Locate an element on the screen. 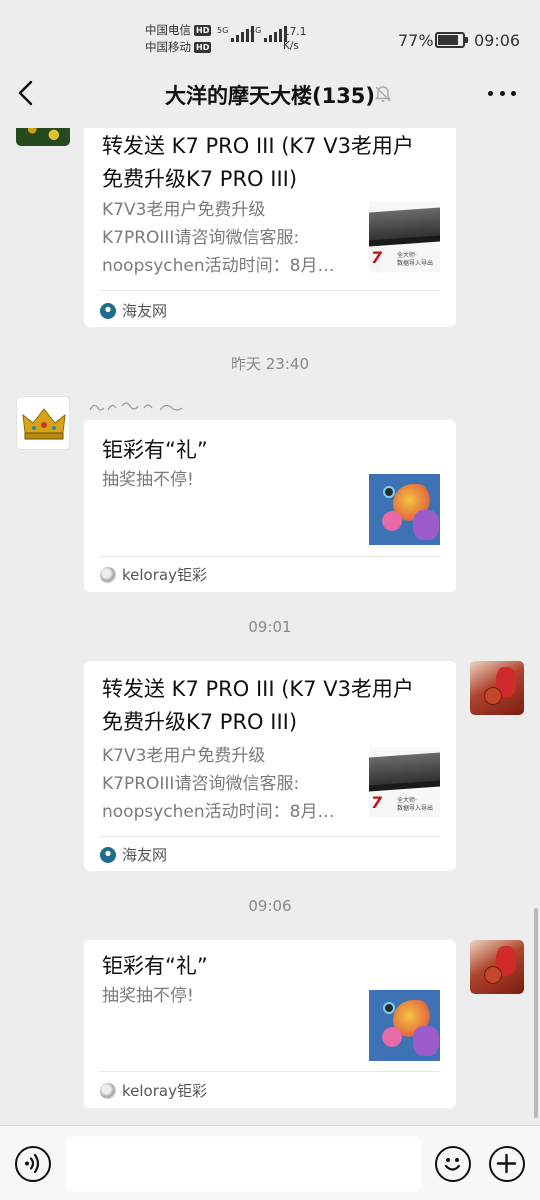  status-time: 09:06 is located at coordinates (497, 40).